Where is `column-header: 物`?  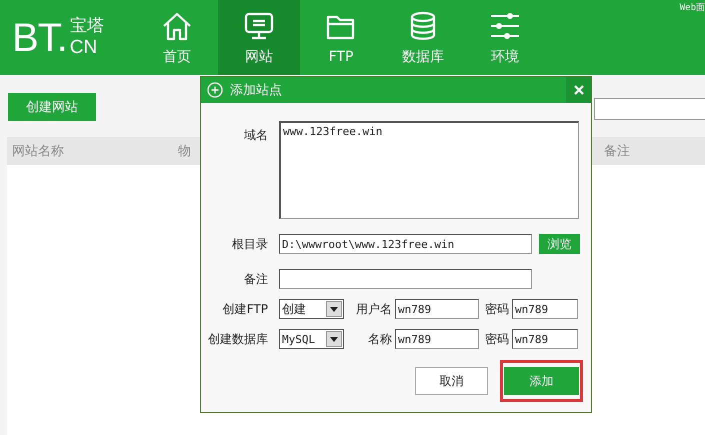 column-header: 物 is located at coordinates (184, 151).